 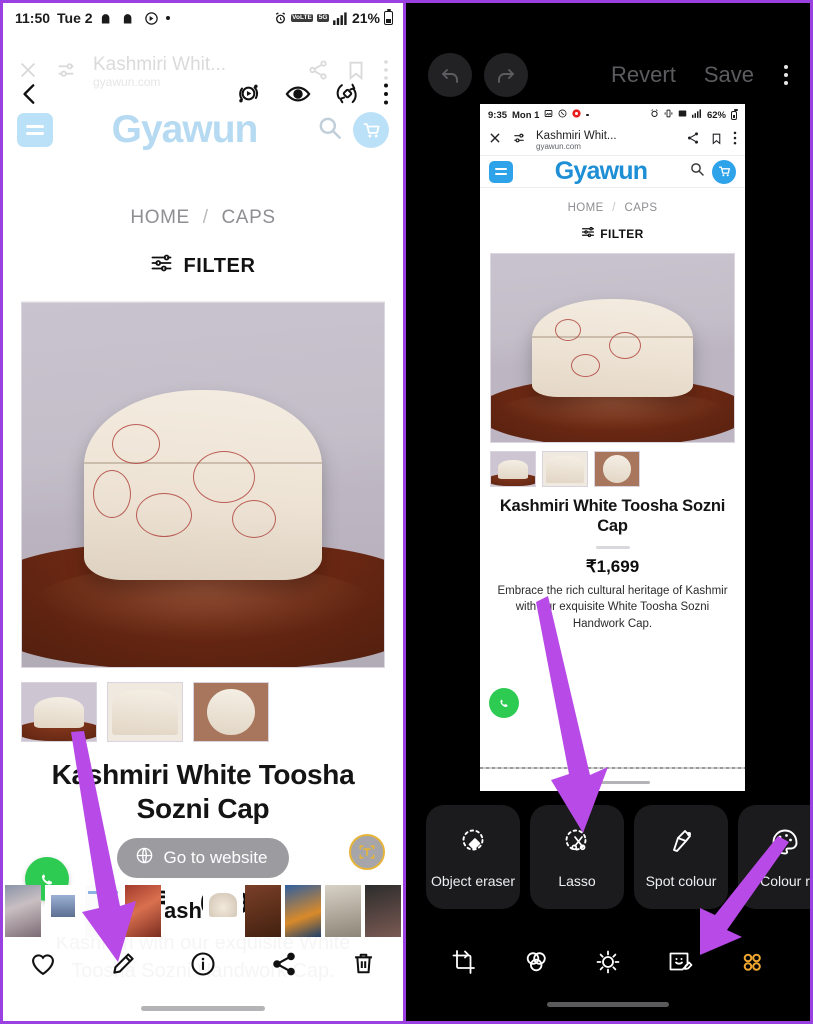 I want to click on revert-button: Revert, so click(x=643, y=75).